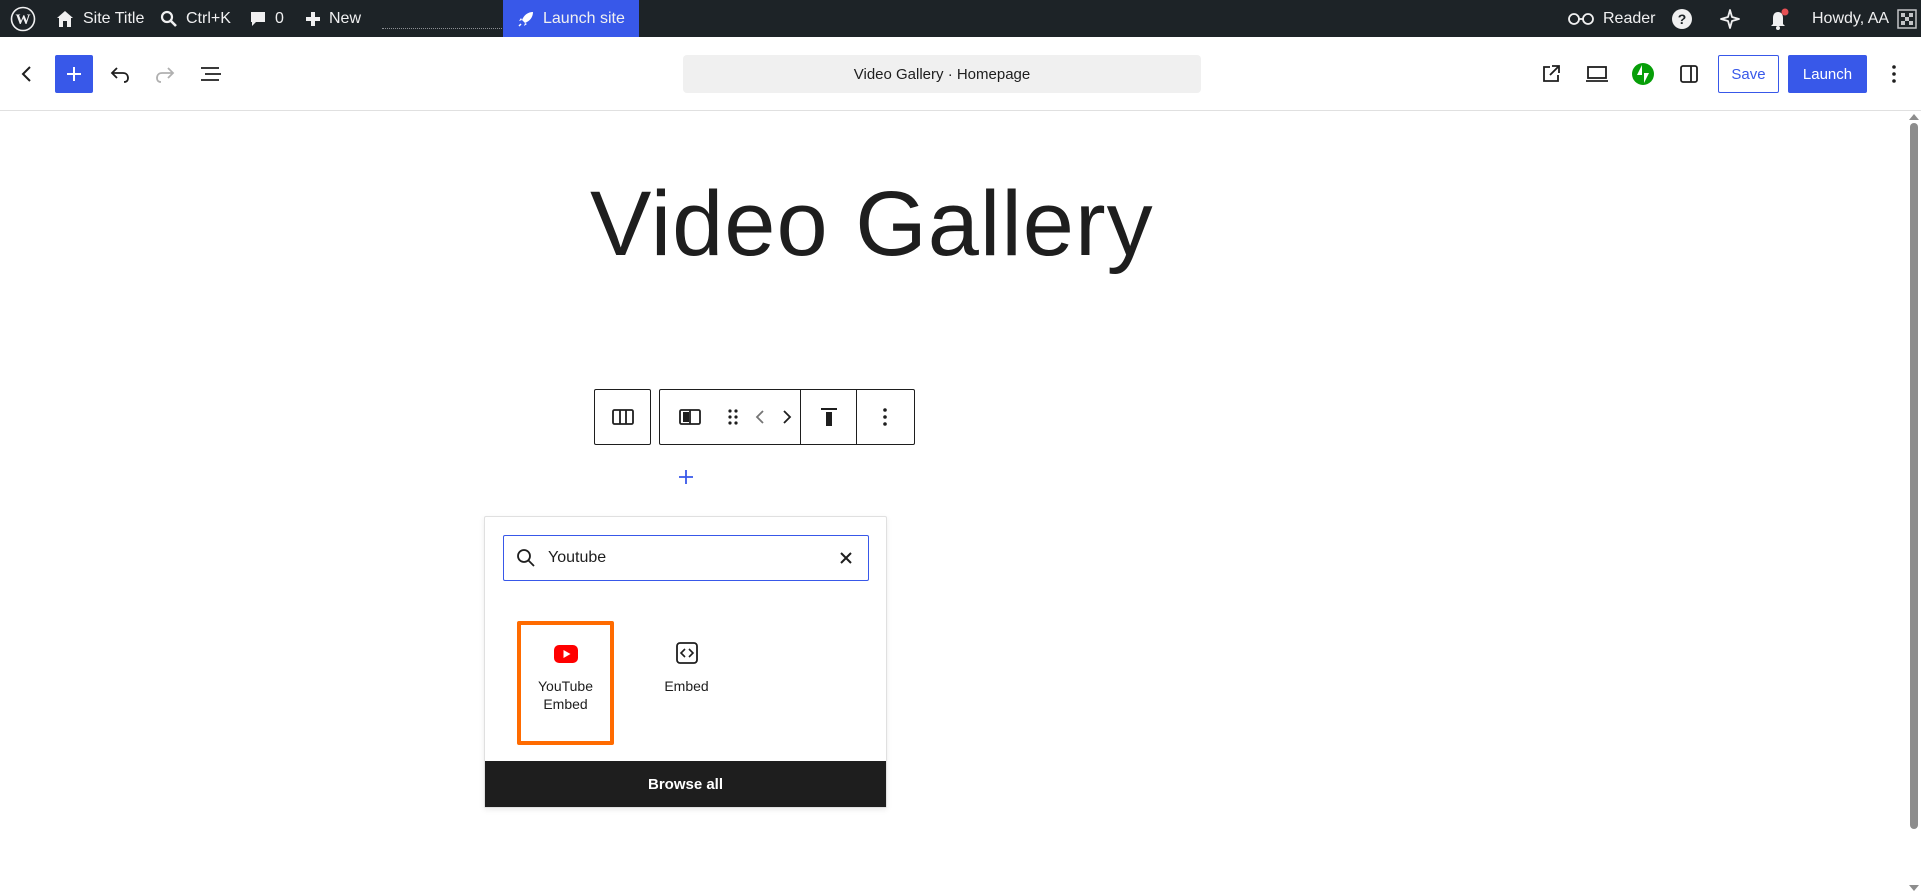 The height and width of the screenshot is (894, 1921). I want to click on site-title-link: Site Title, so click(99, 18).